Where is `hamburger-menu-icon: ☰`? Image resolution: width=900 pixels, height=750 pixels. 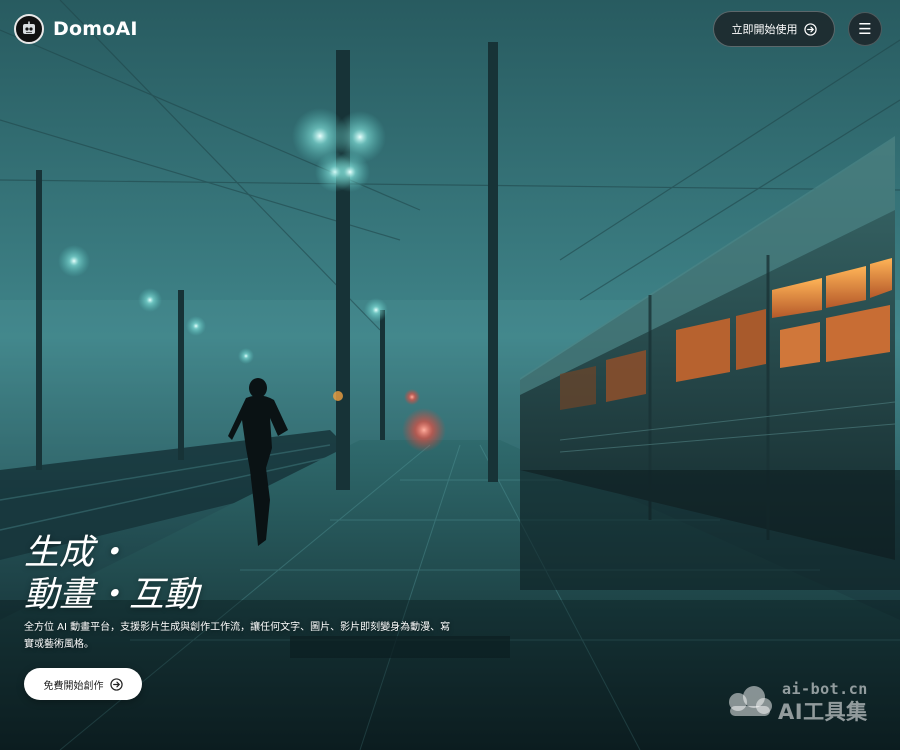 hamburger-menu-icon: ☰ is located at coordinates (865, 29).